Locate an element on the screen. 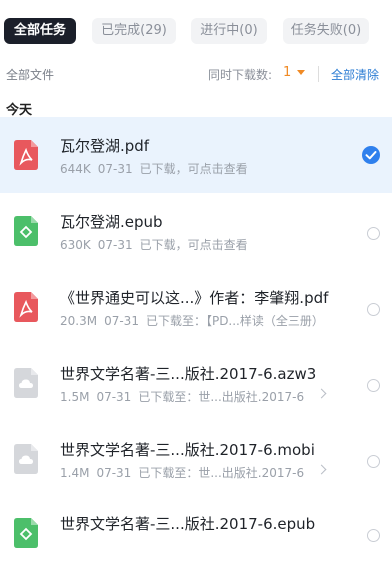 This screenshot has height=571, width=392. file-name: 瓦尔登湖.epub is located at coordinates (111, 222).